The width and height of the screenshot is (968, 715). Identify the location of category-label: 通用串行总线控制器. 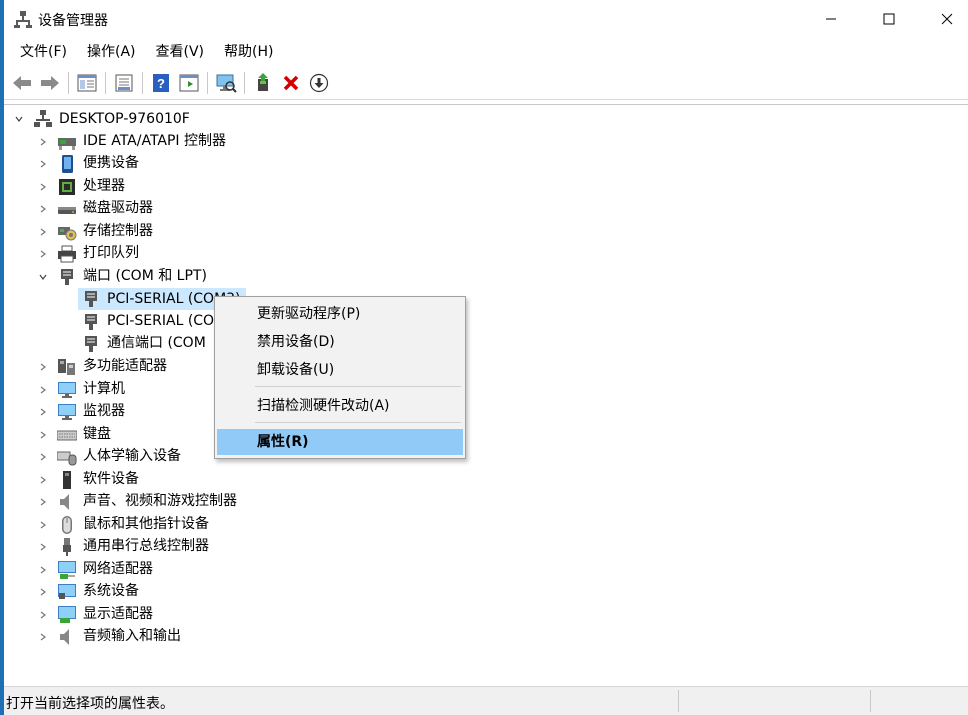
(146, 546).